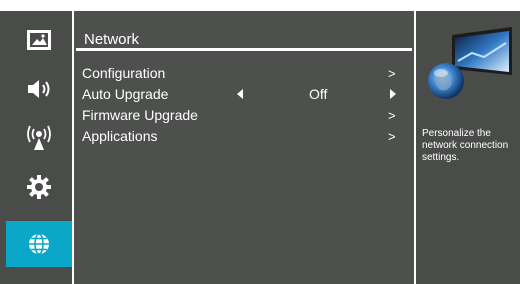 This screenshot has width=520, height=284. What do you see at coordinates (120, 136) in the screenshot?
I see `menu-item-label: Applications` at bounding box center [120, 136].